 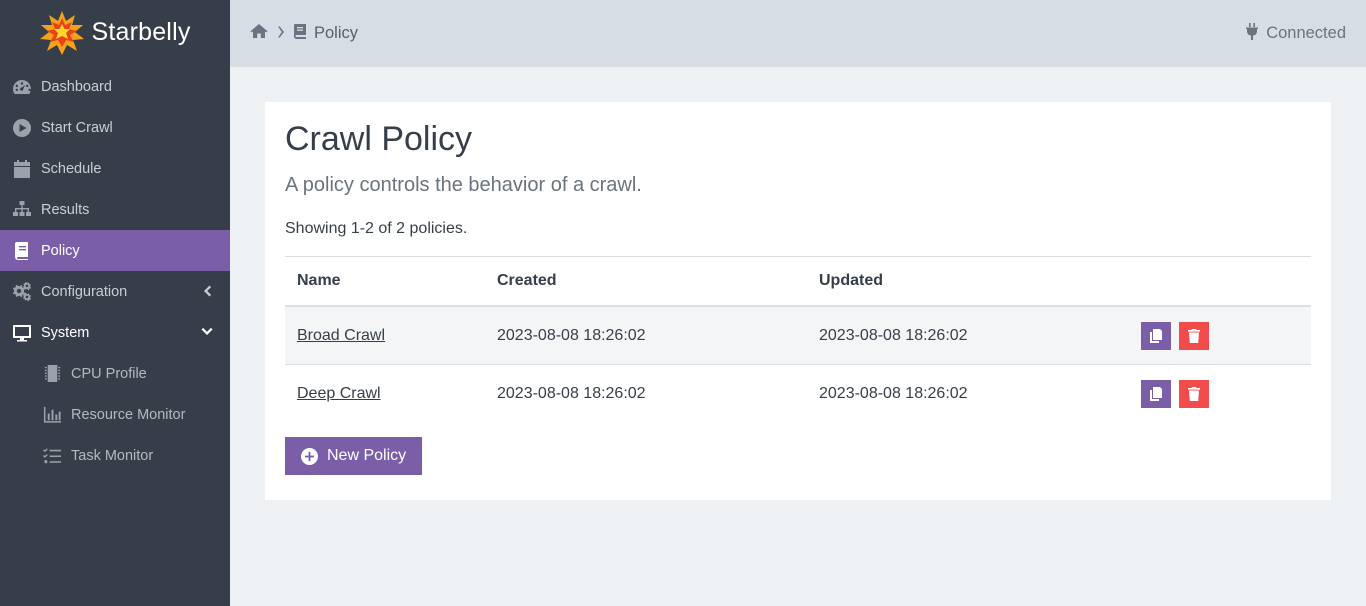 What do you see at coordinates (112, 455) in the screenshot?
I see `sidebar-item-label: Task Monitor` at bounding box center [112, 455].